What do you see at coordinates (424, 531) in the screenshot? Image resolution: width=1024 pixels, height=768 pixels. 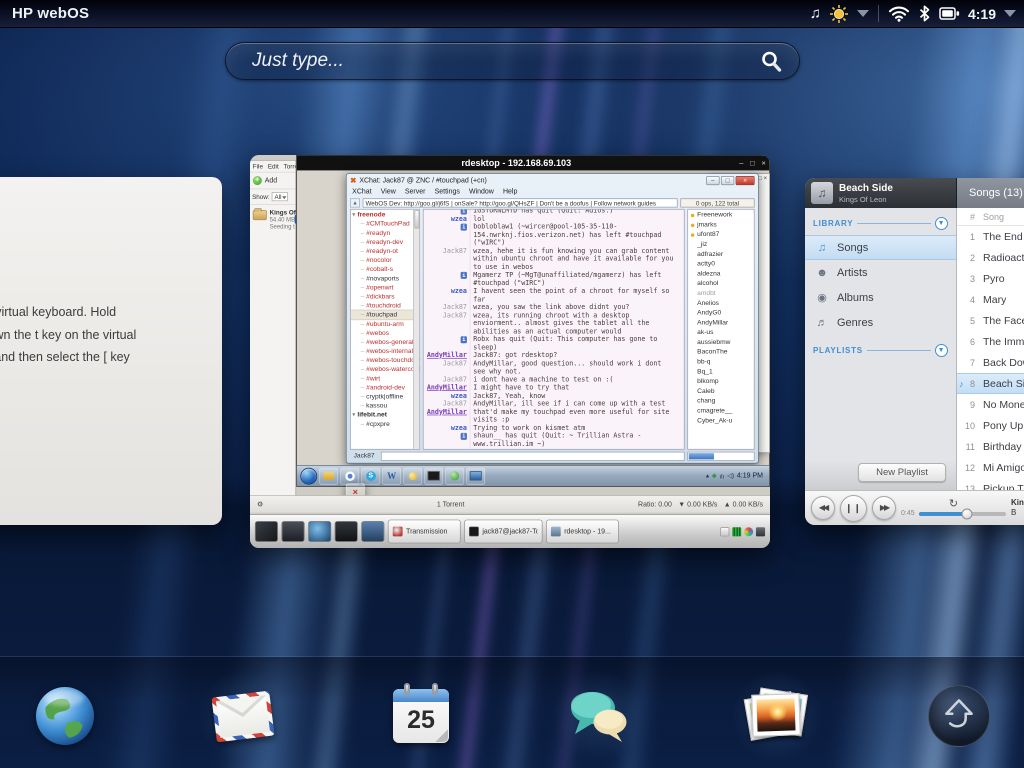 I see `window-button: Transmission` at bounding box center [424, 531].